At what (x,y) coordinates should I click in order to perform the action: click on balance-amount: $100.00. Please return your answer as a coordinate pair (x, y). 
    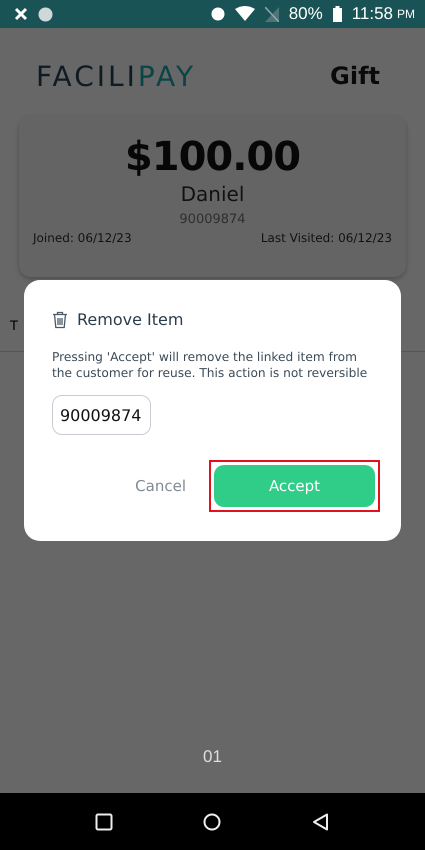
    Looking at the image, I should click on (212, 157).